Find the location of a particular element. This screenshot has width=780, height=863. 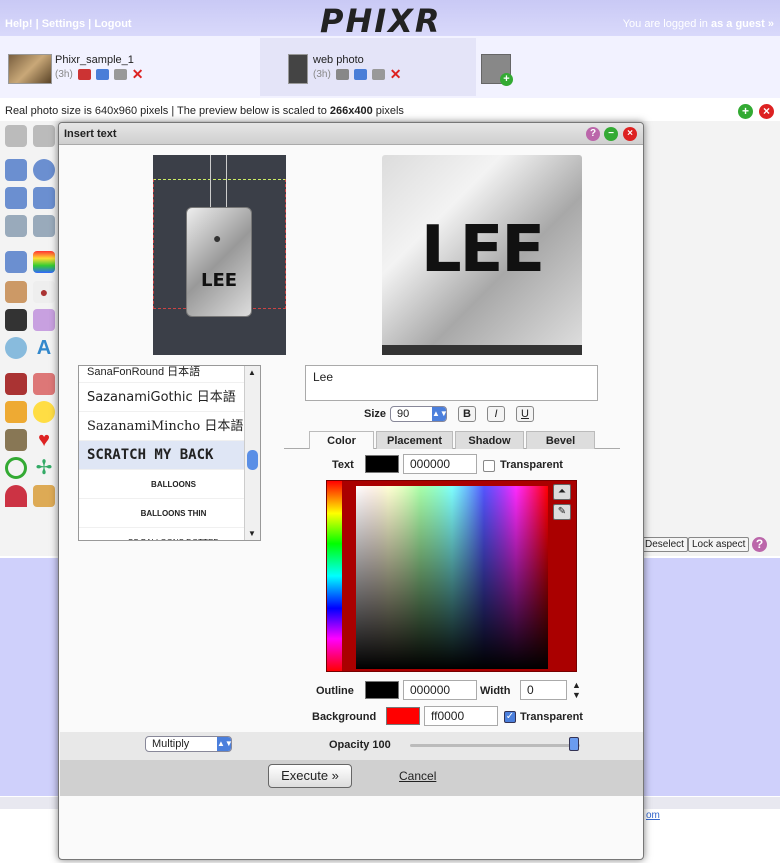

apple-logo-icon: ● is located at coordinates (217, 238).